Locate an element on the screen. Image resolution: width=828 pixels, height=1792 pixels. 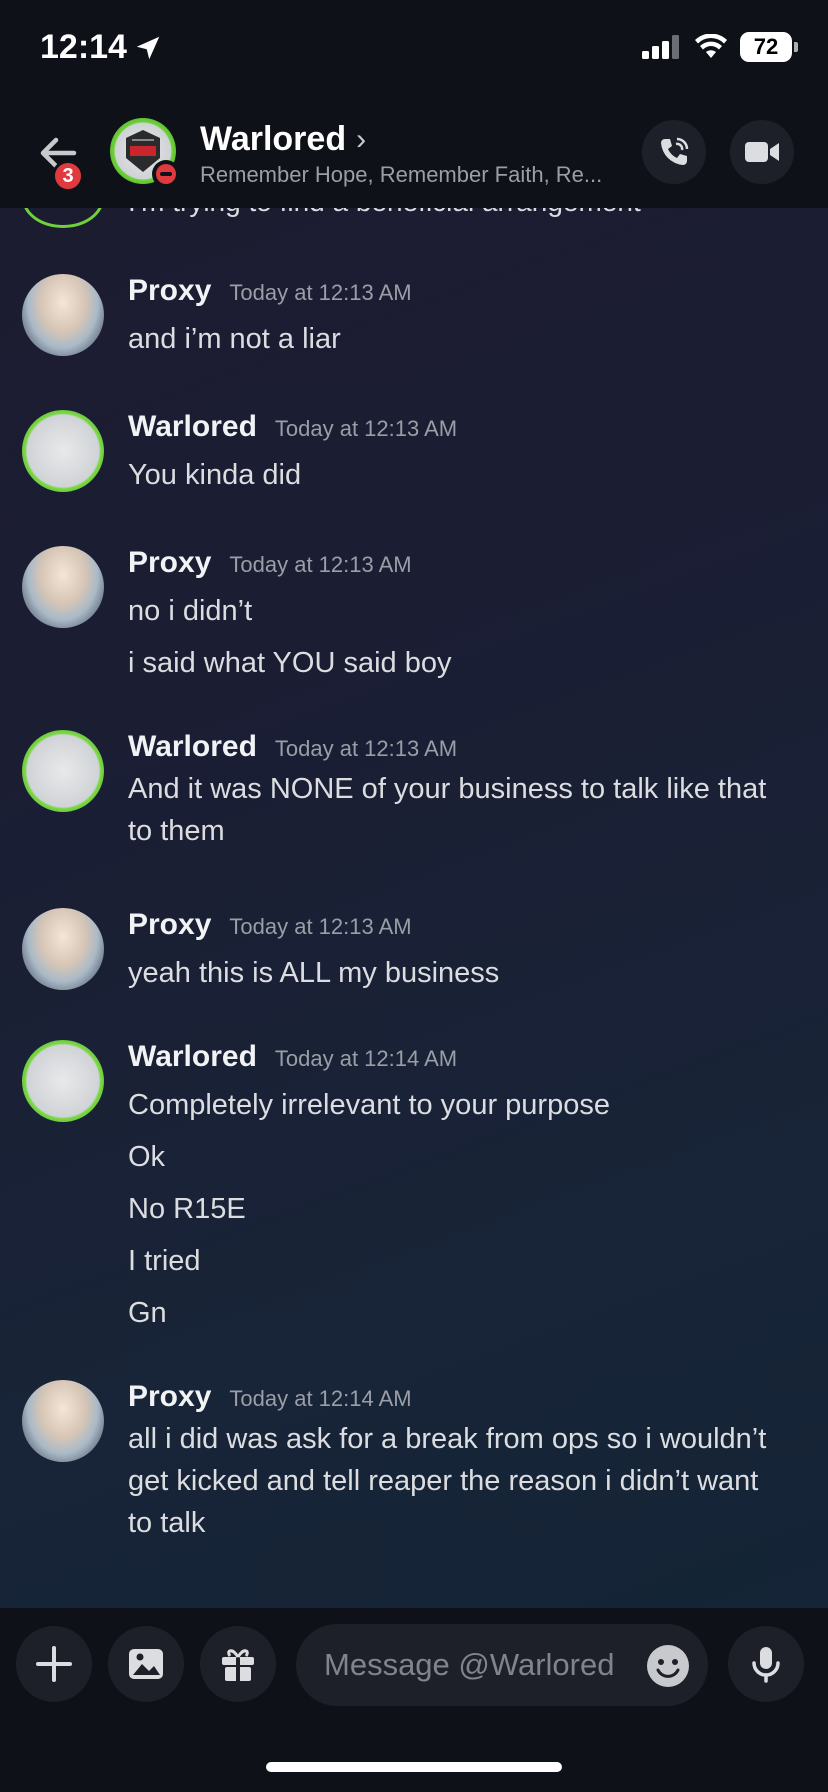
header-name-button: Warlored › is located at coordinates (283, 139).